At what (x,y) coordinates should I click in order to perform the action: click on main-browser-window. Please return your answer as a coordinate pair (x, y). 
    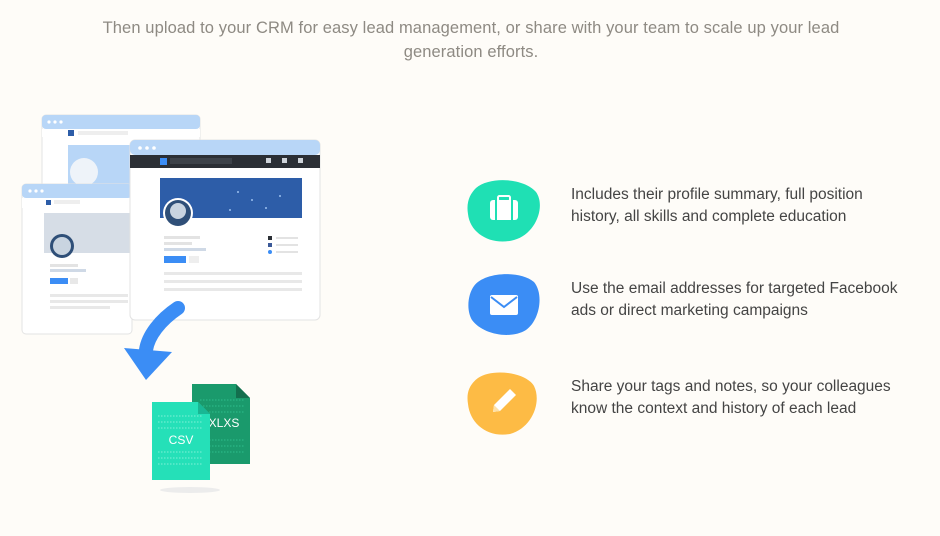
    Looking at the image, I should click on (225, 230).